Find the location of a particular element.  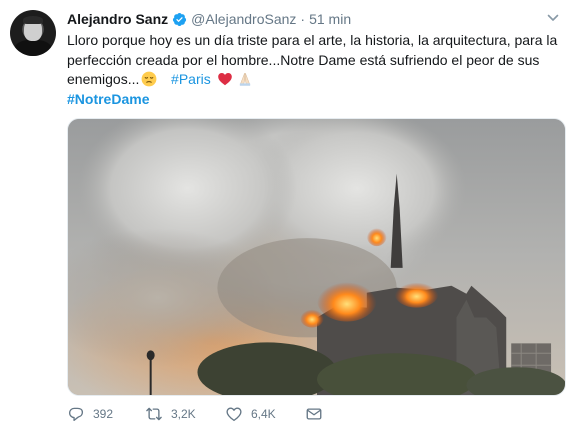

avatar is located at coordinates (33, 33).